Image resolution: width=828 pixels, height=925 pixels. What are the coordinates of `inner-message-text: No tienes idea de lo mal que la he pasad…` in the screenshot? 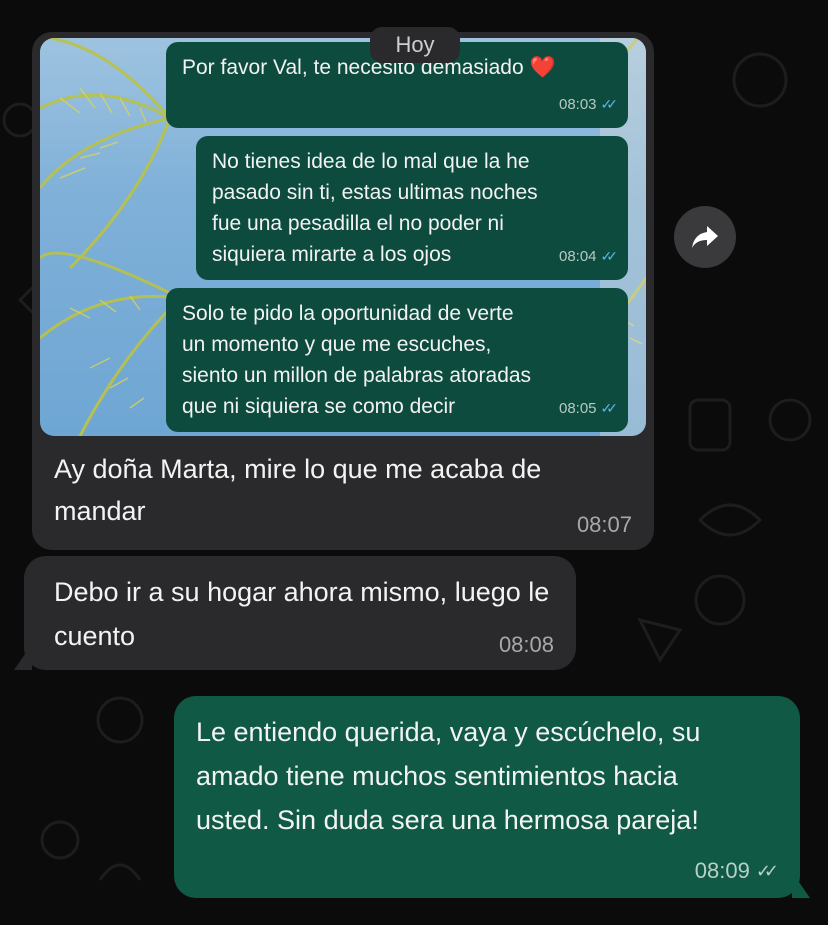 It's located at (375, 208).